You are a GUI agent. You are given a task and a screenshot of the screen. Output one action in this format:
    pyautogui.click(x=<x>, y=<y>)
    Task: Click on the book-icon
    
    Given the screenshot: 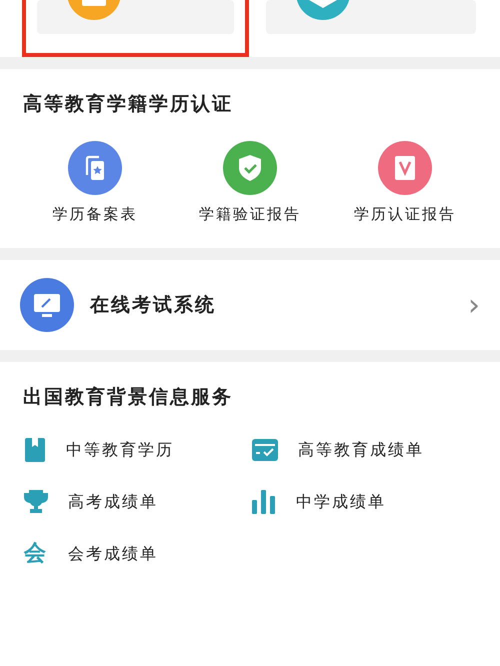 What is the action you would take?
    pyautogui.click(x=35, y=450)
    